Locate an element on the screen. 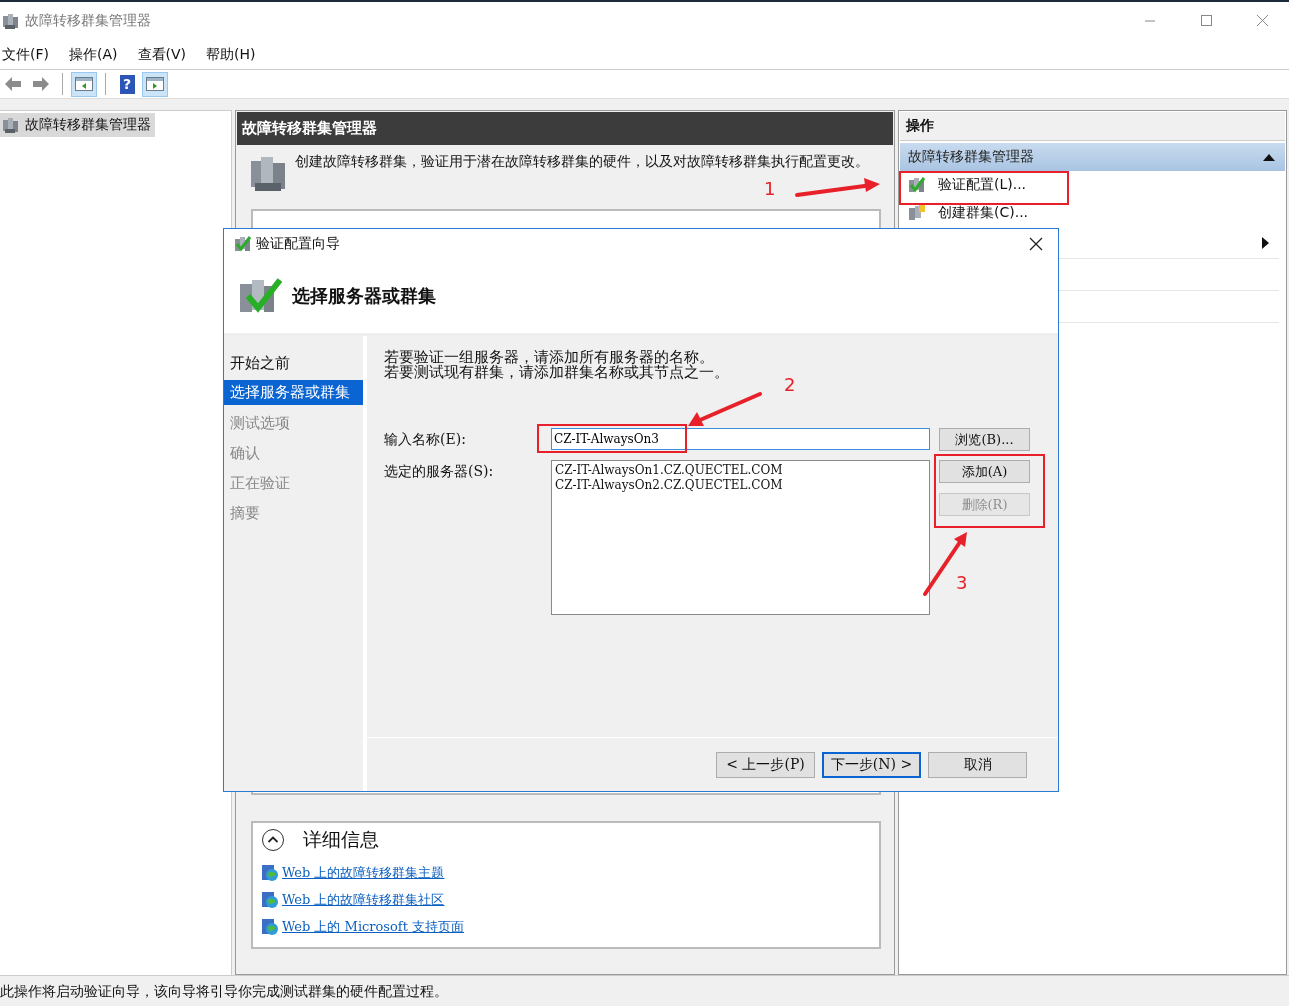 This screenshot has width=1289, height=1006. menu-item: 操作(A) is located at coordinates (93, 54).